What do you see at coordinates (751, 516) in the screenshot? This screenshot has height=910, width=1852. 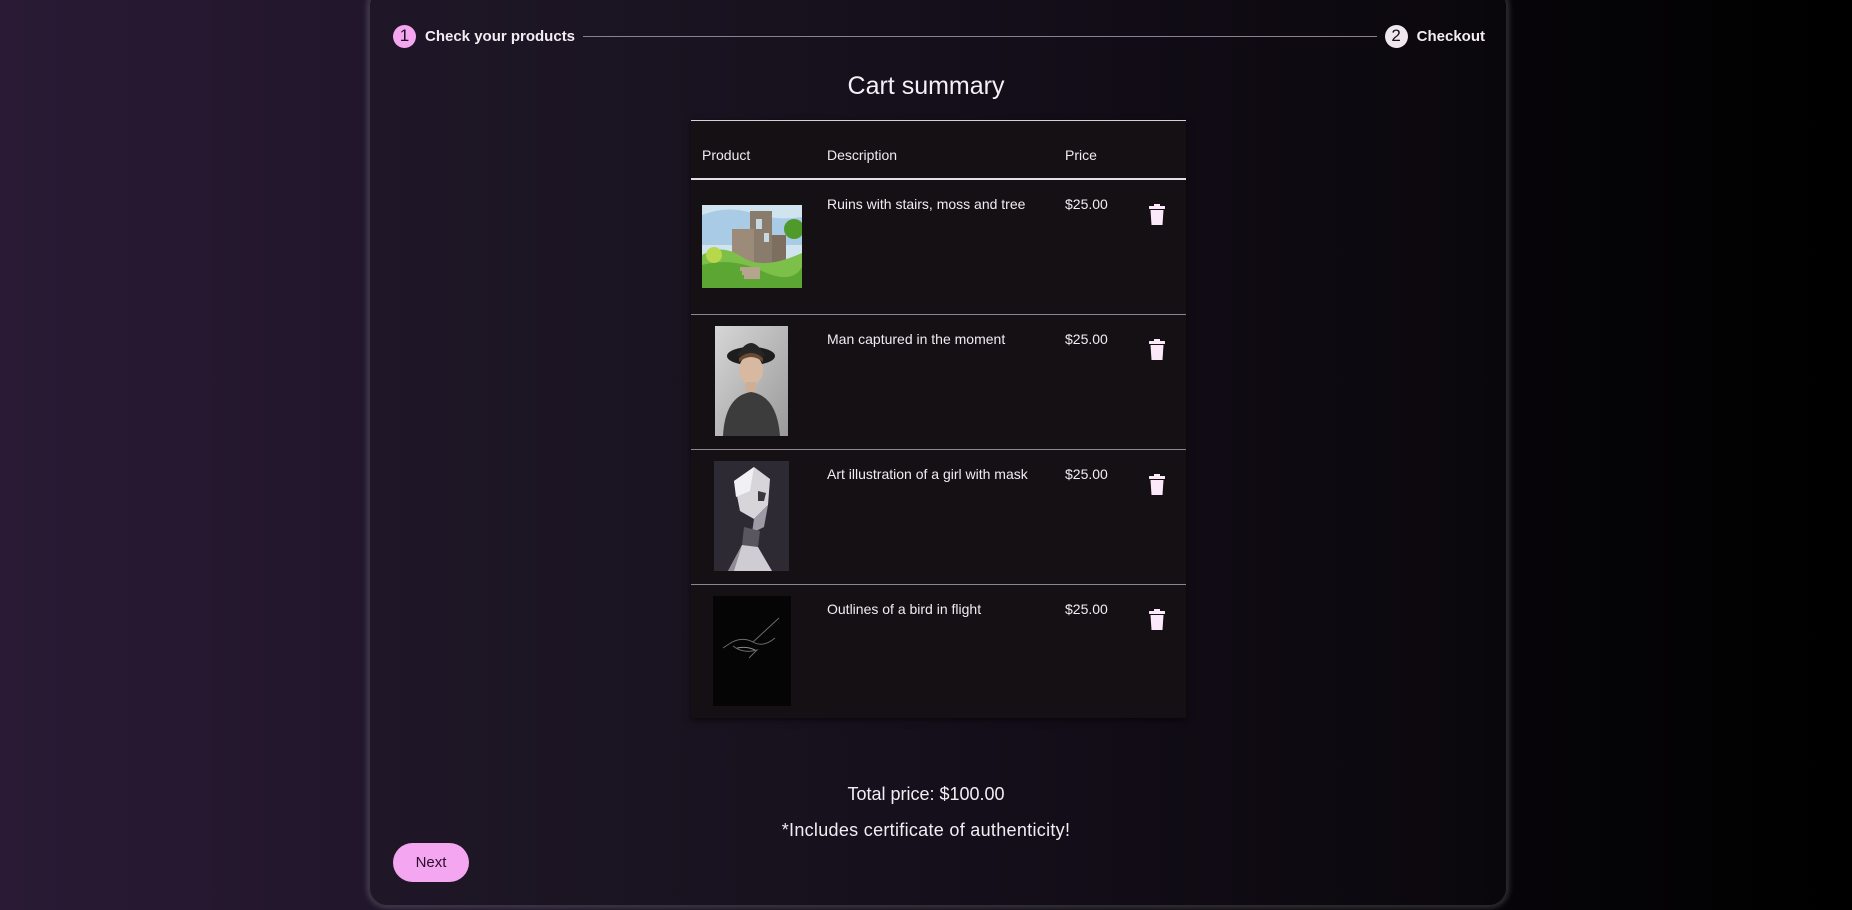 I see `product-image-girl-mask` at bounding box center [751, 516].